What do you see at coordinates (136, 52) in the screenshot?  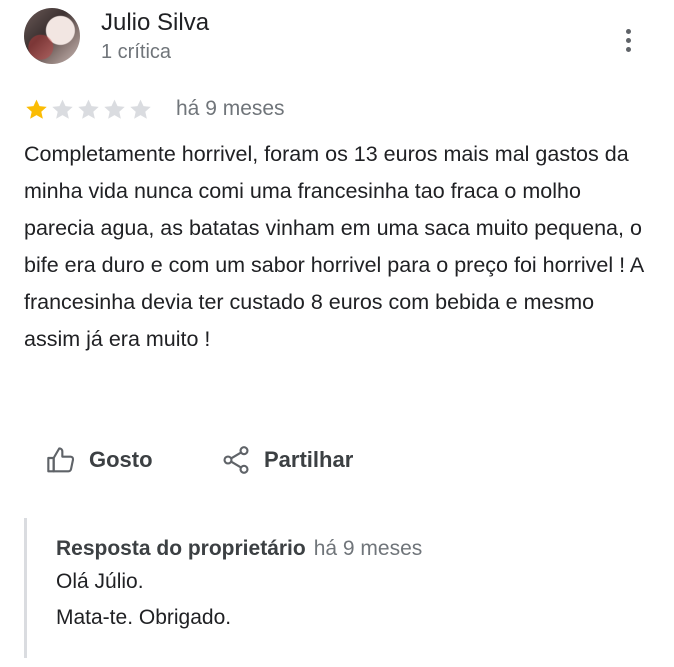 I see `review-count: 1 crítica` at bounding box center [136, 52].